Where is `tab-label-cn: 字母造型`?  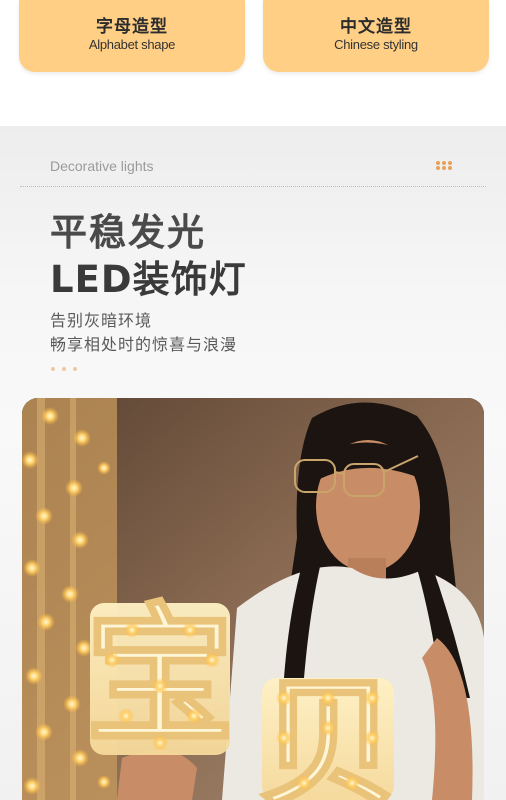 tab-label-cn: 字母造型 is located at coordinates (132, 27).